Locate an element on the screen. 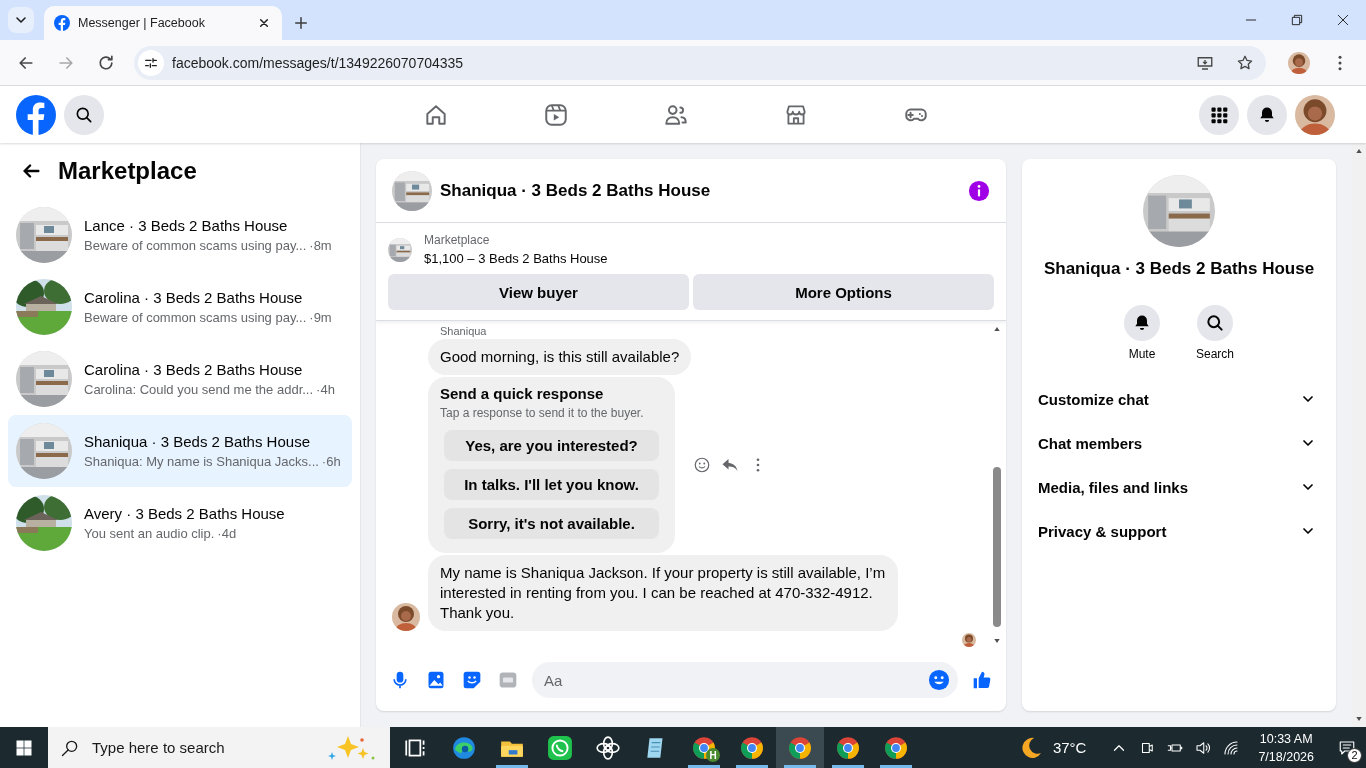 The width and height of the screenshot is (1366, 768). message-bubble: My name is Shaniqua Jackson. If your property is still available, I’m interested in renting from you. I can be reached at 470-332-4912. Thank you. is located at coordinates (663, 593).